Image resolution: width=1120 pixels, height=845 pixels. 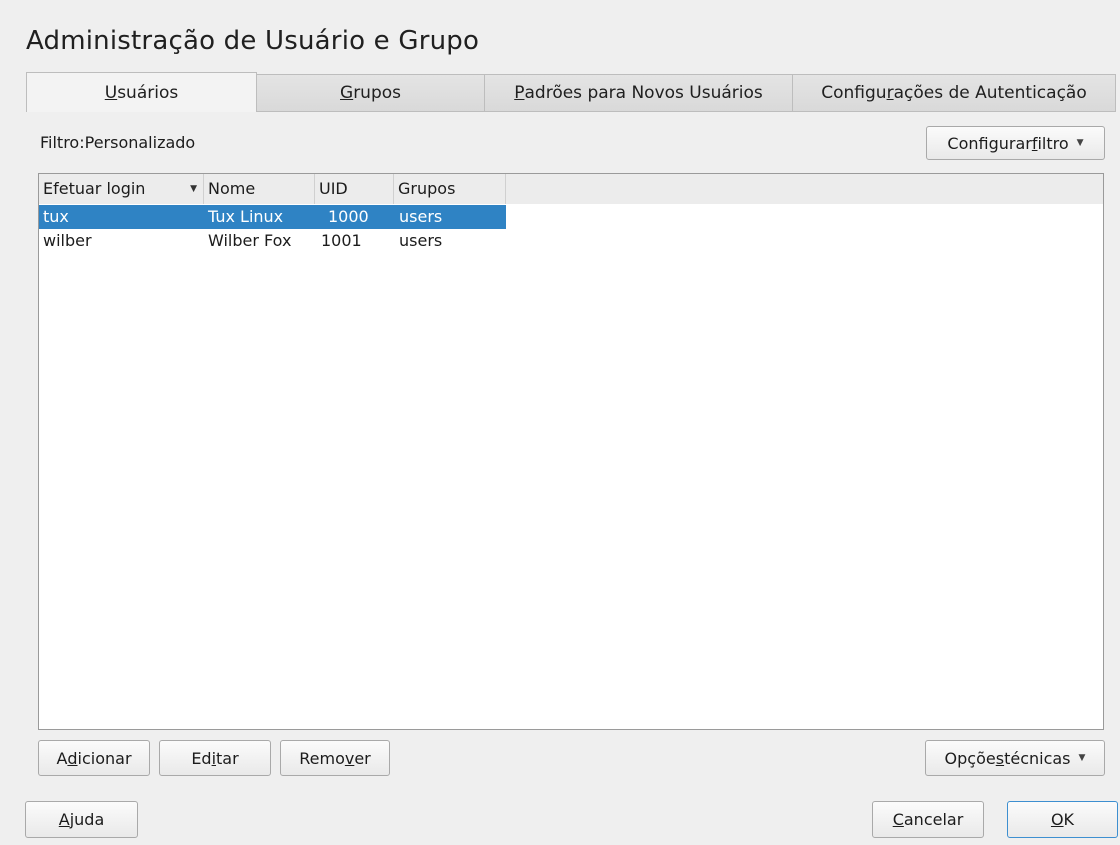 What do you see at coordinates (341, 240) in the screenshot?
I see `cell-uid: 1001` at bounding box center [341, 240].